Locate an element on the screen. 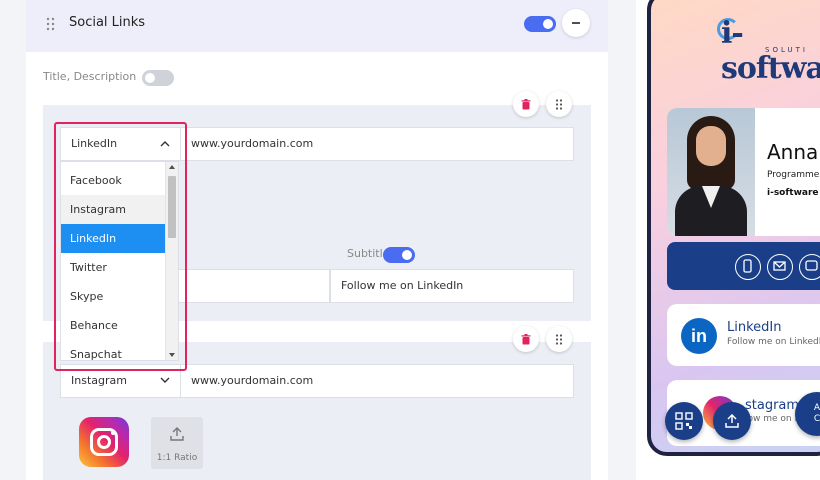  upload-icon-button: 1:1 Ratio is located at coordinates (177, 443).